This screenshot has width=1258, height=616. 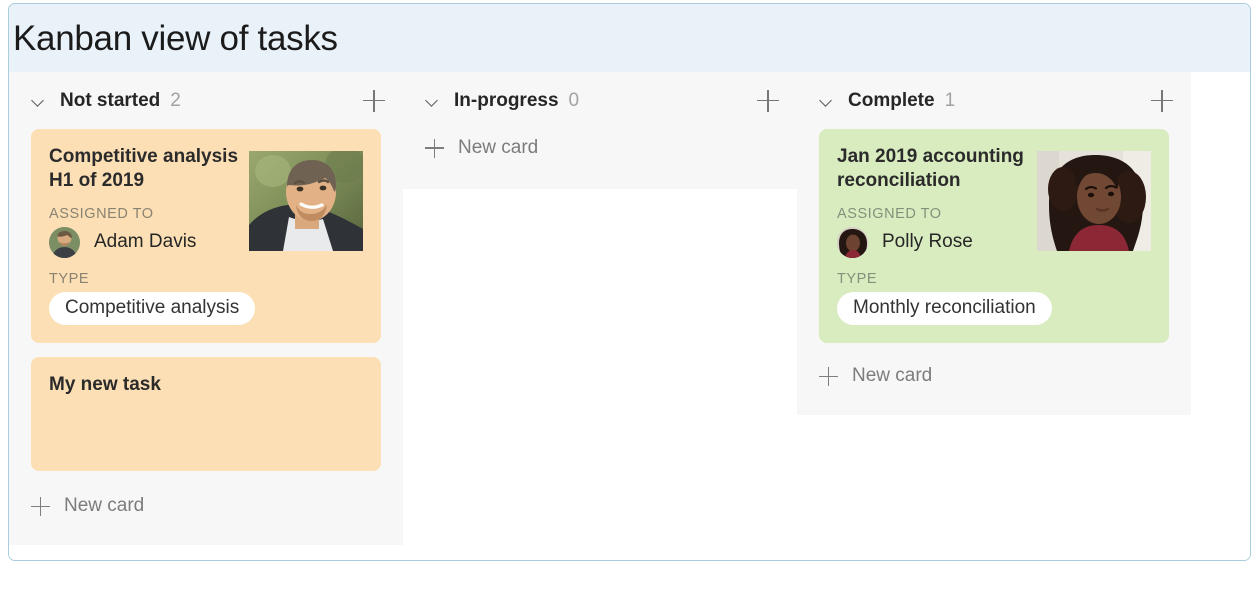 I want to click on column-card-count: 0, so click(x=574, y=100).